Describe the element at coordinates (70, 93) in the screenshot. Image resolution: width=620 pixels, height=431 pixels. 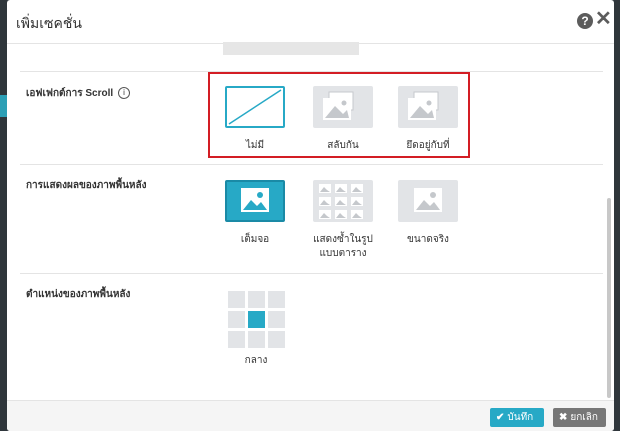
I see `scroll-effect-label-text: เอฟเฟกต์การ Scroll` at that location.